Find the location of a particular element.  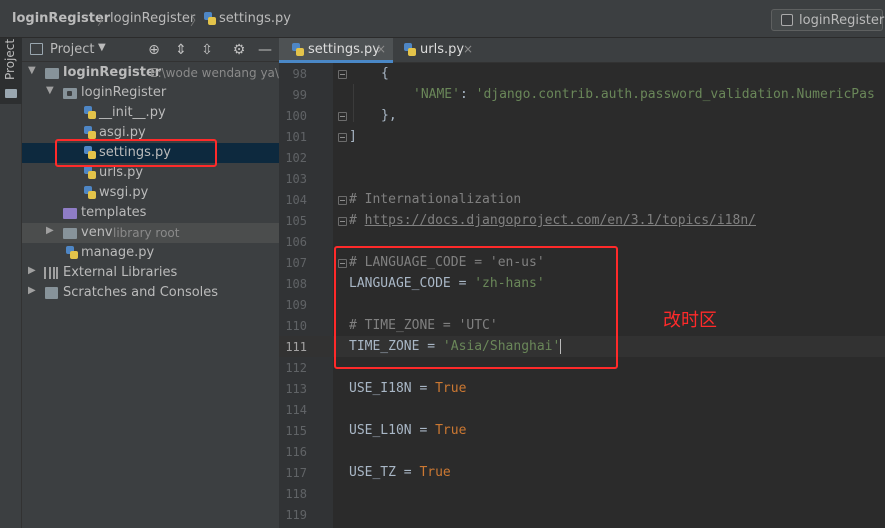

line-number: 104 is located at coordinates (296, 200).